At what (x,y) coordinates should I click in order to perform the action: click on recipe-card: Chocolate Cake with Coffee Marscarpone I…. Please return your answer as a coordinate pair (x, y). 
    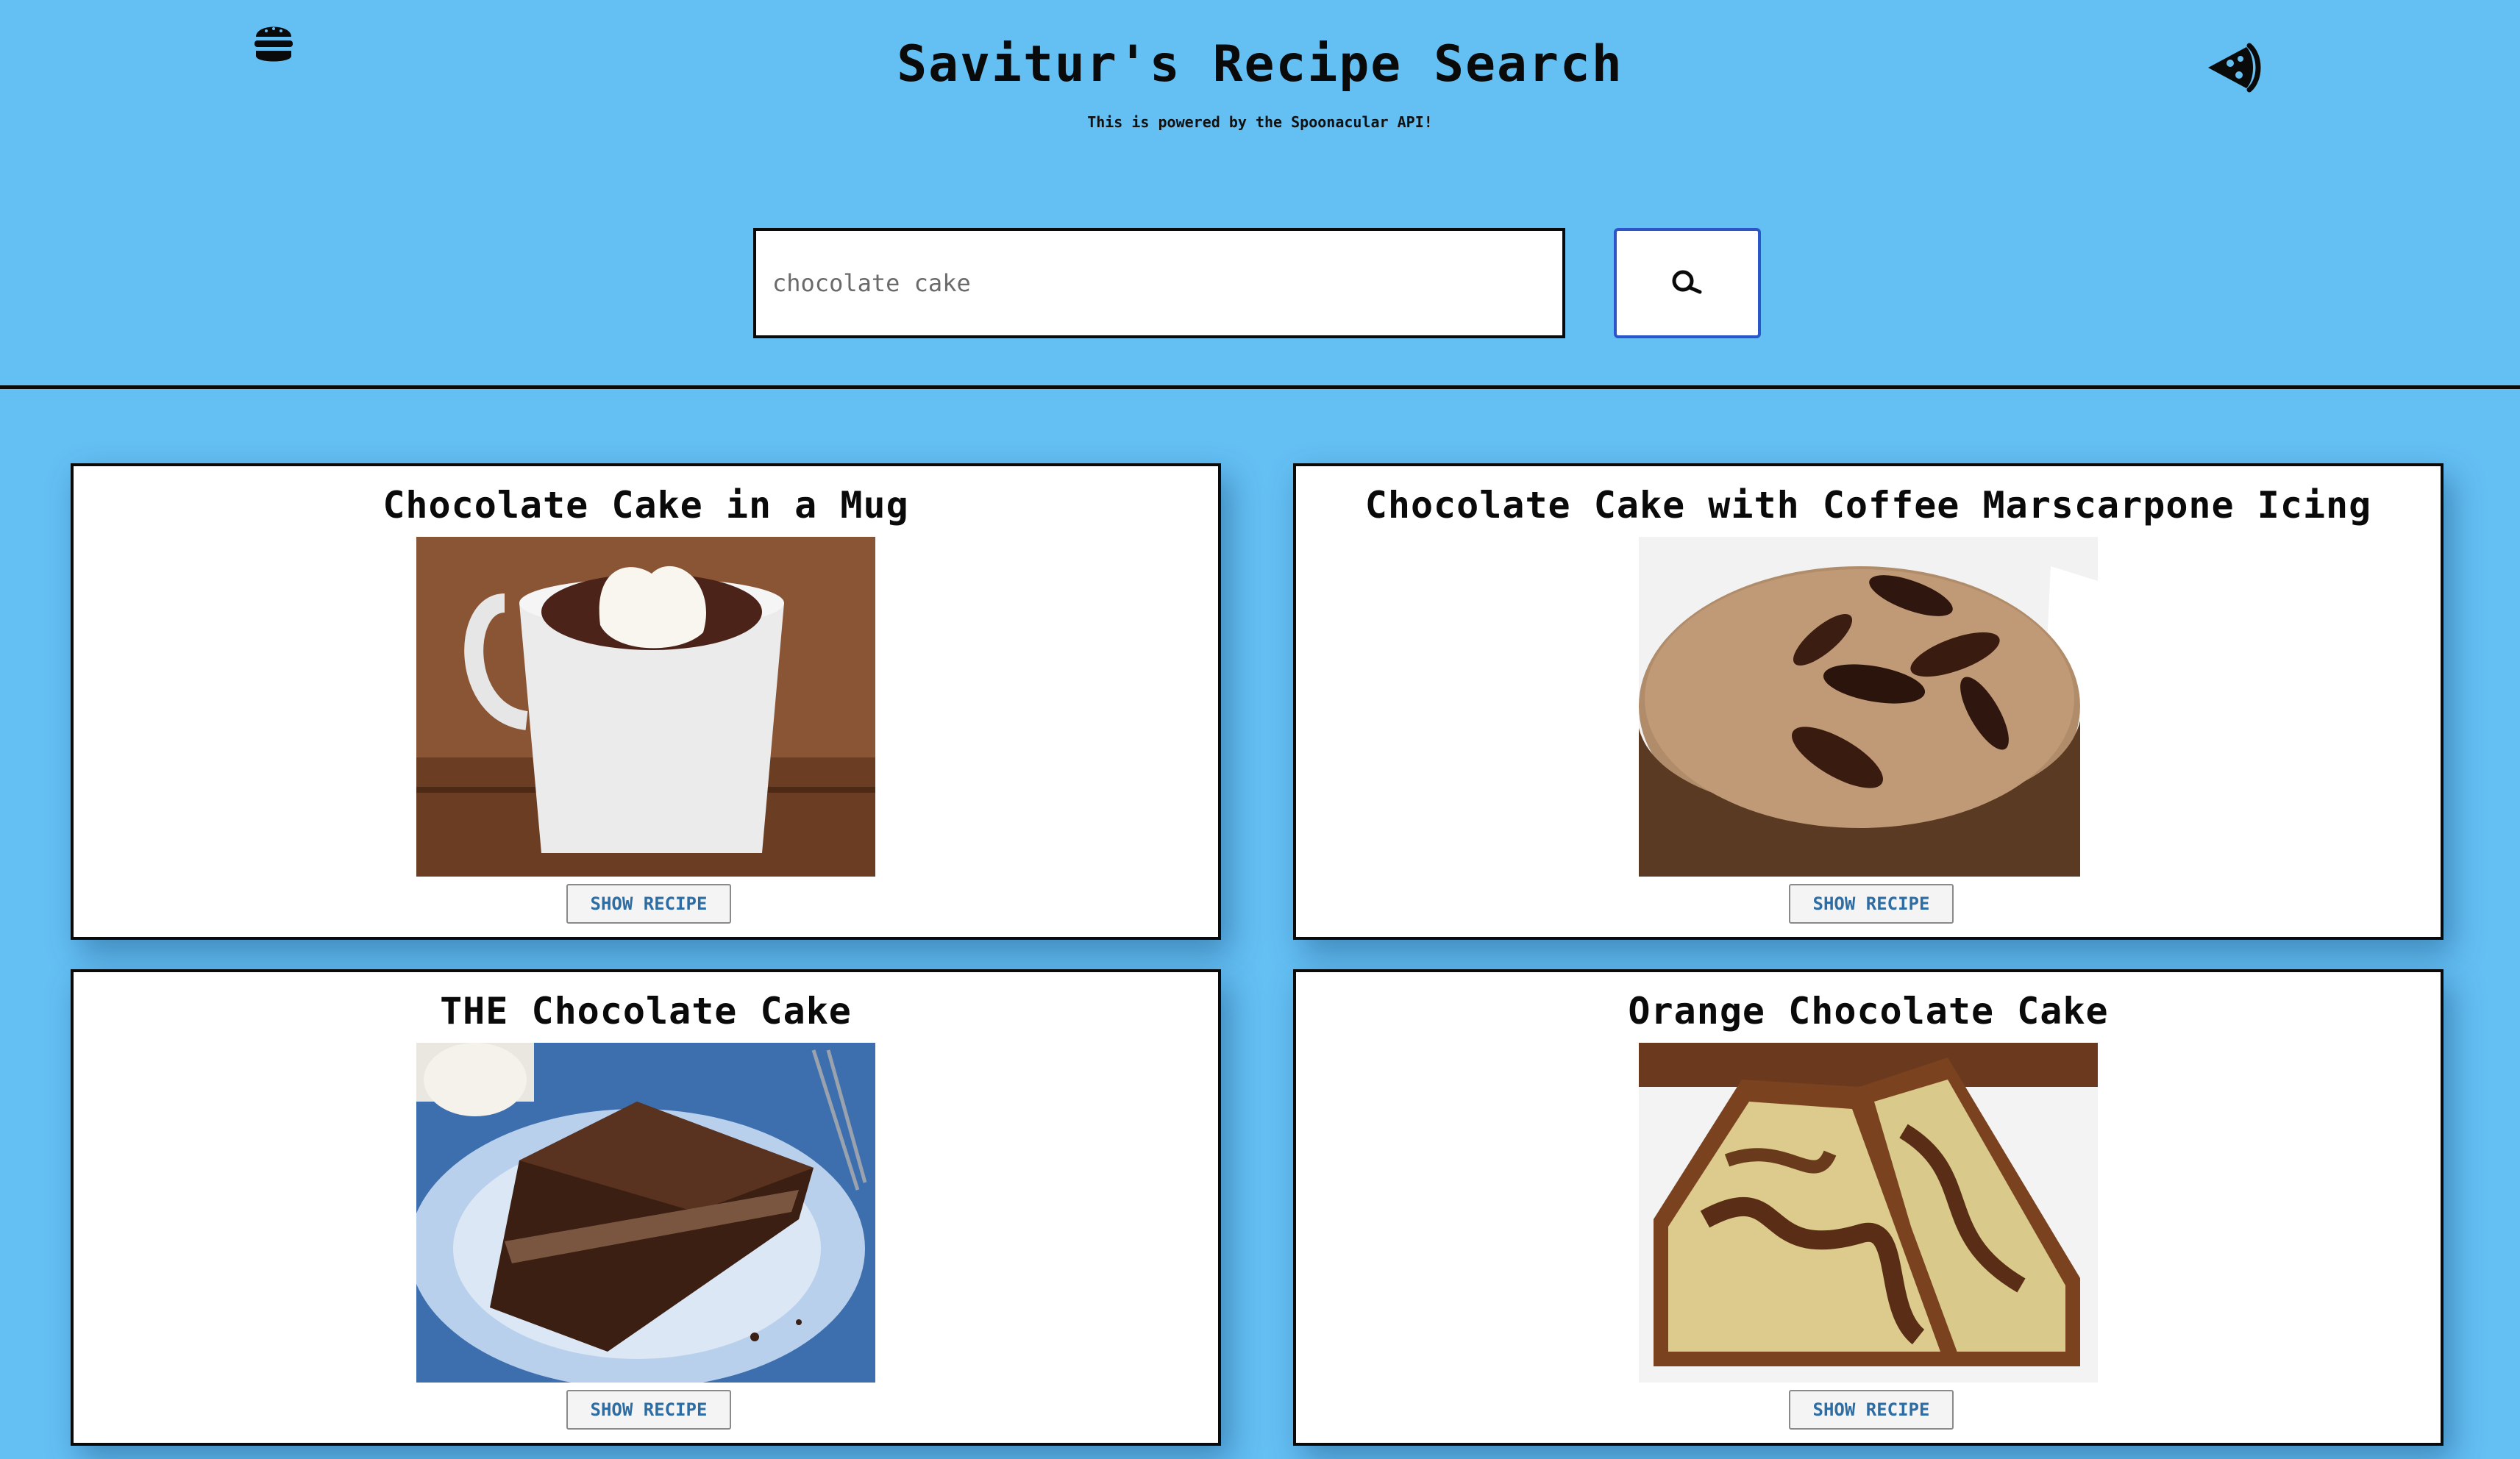
    Looking at the image, I should click on (1869, 701).